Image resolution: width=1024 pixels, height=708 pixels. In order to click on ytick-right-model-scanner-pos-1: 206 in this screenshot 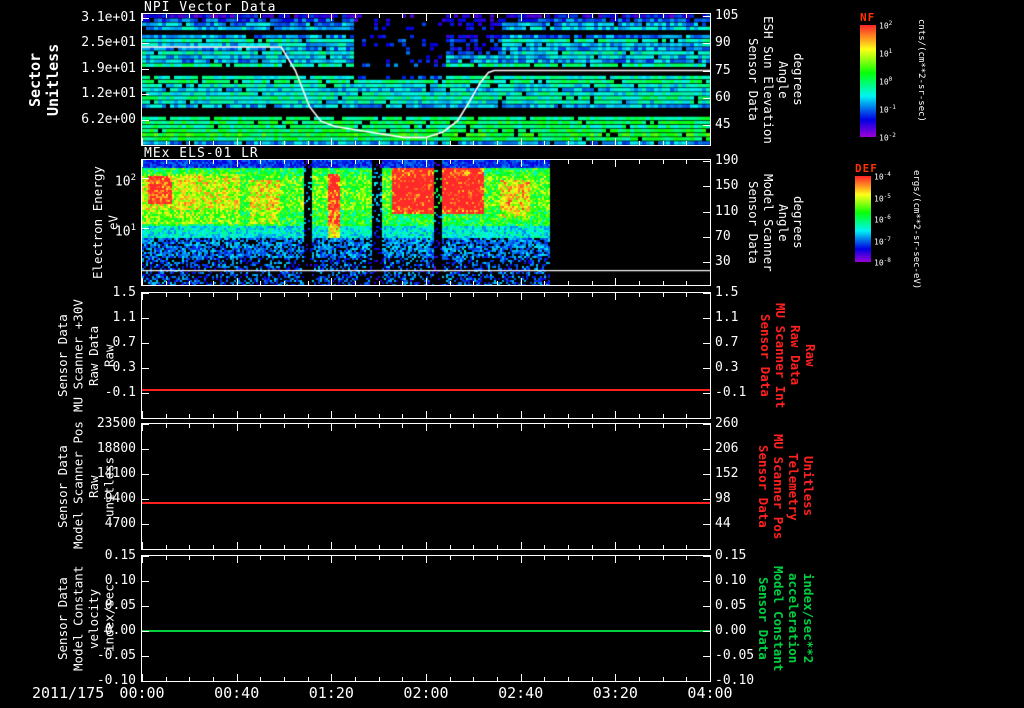, I will do `click(727, 448)`.